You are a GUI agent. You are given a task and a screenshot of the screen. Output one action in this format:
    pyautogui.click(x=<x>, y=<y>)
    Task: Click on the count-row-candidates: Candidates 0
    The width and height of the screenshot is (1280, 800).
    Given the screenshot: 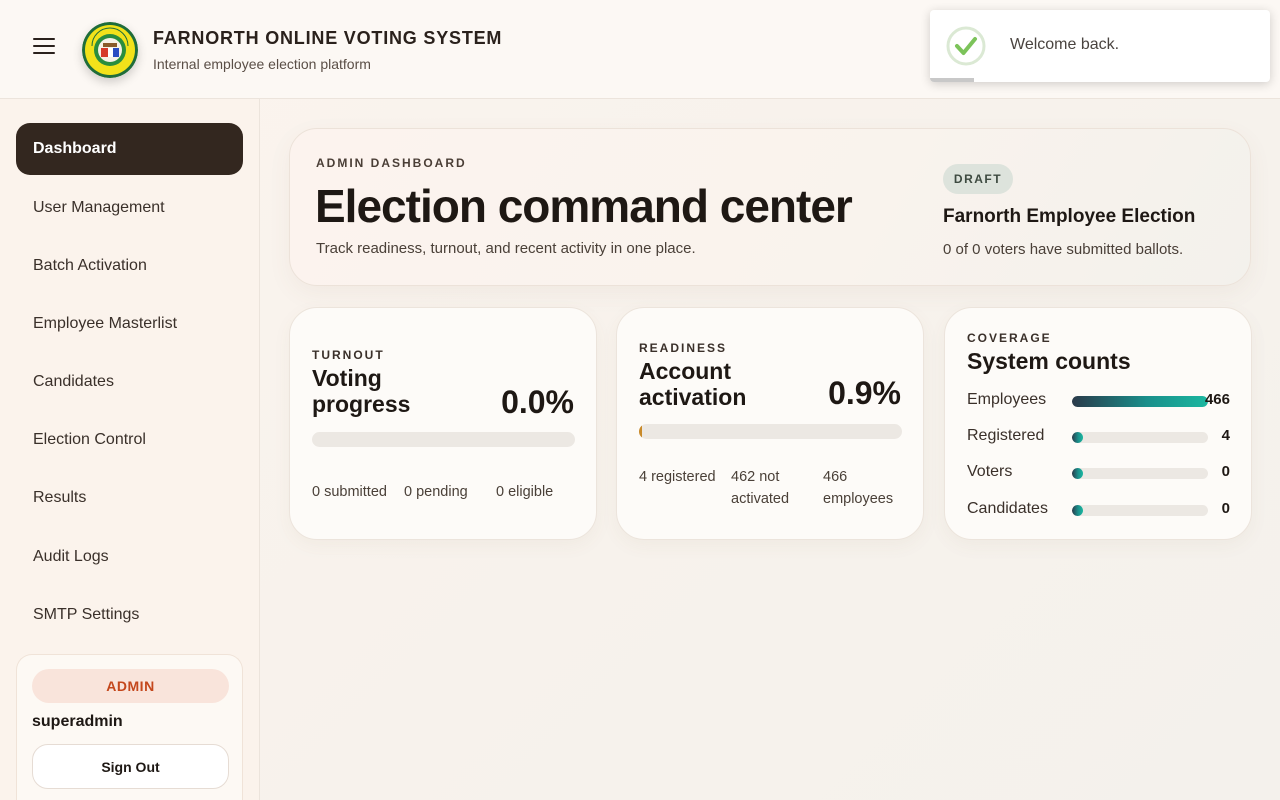 What is the action you would take?
    pyautogui.click(x=1098, y=510)
    